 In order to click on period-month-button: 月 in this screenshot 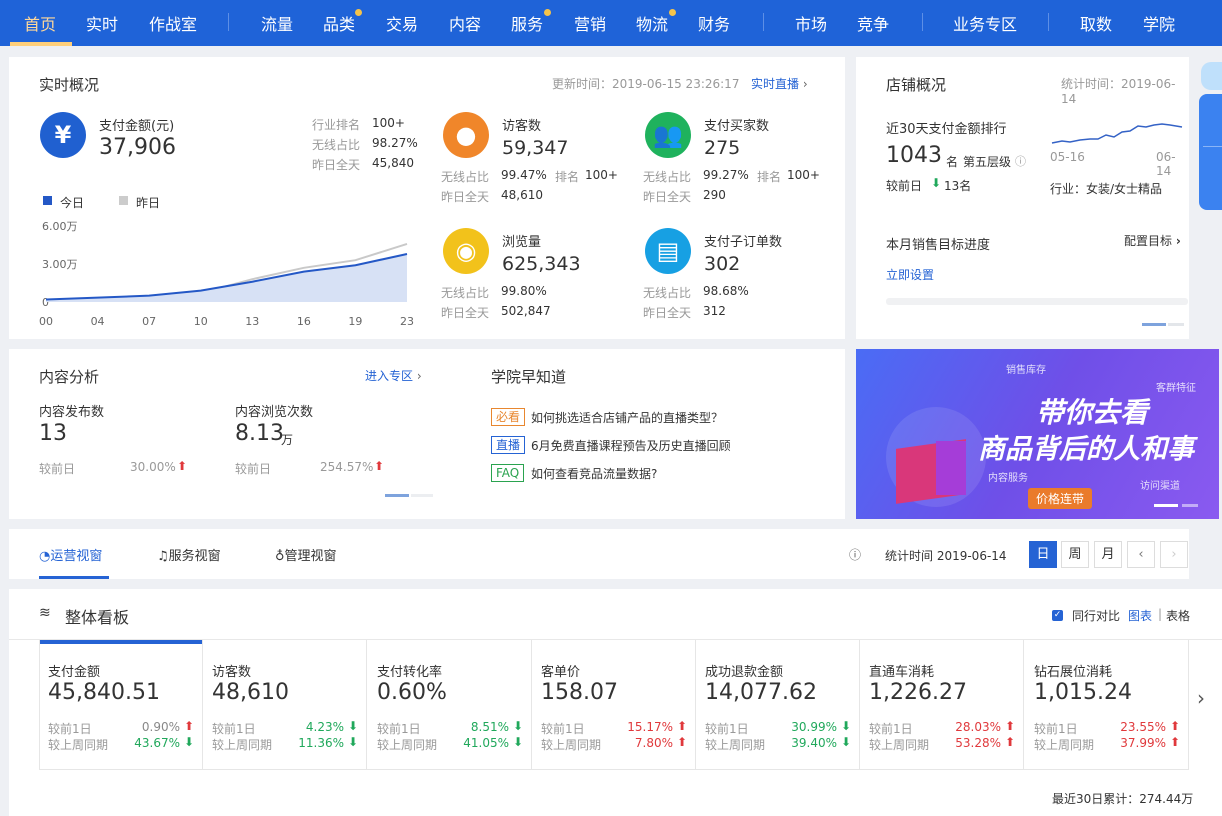, I will do `click(1108, 554)`.